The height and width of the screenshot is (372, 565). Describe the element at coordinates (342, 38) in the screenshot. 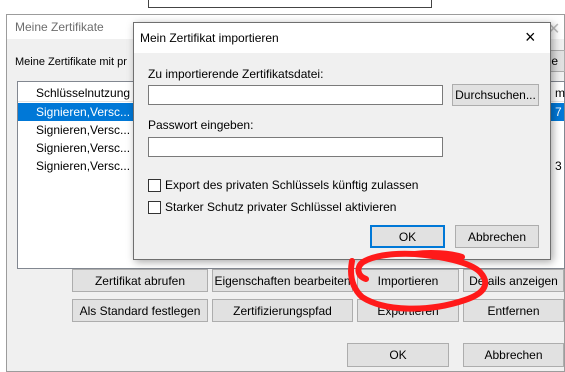

I see `dialog-title-bar: Mein Zertifikat importieren ×` at that location.